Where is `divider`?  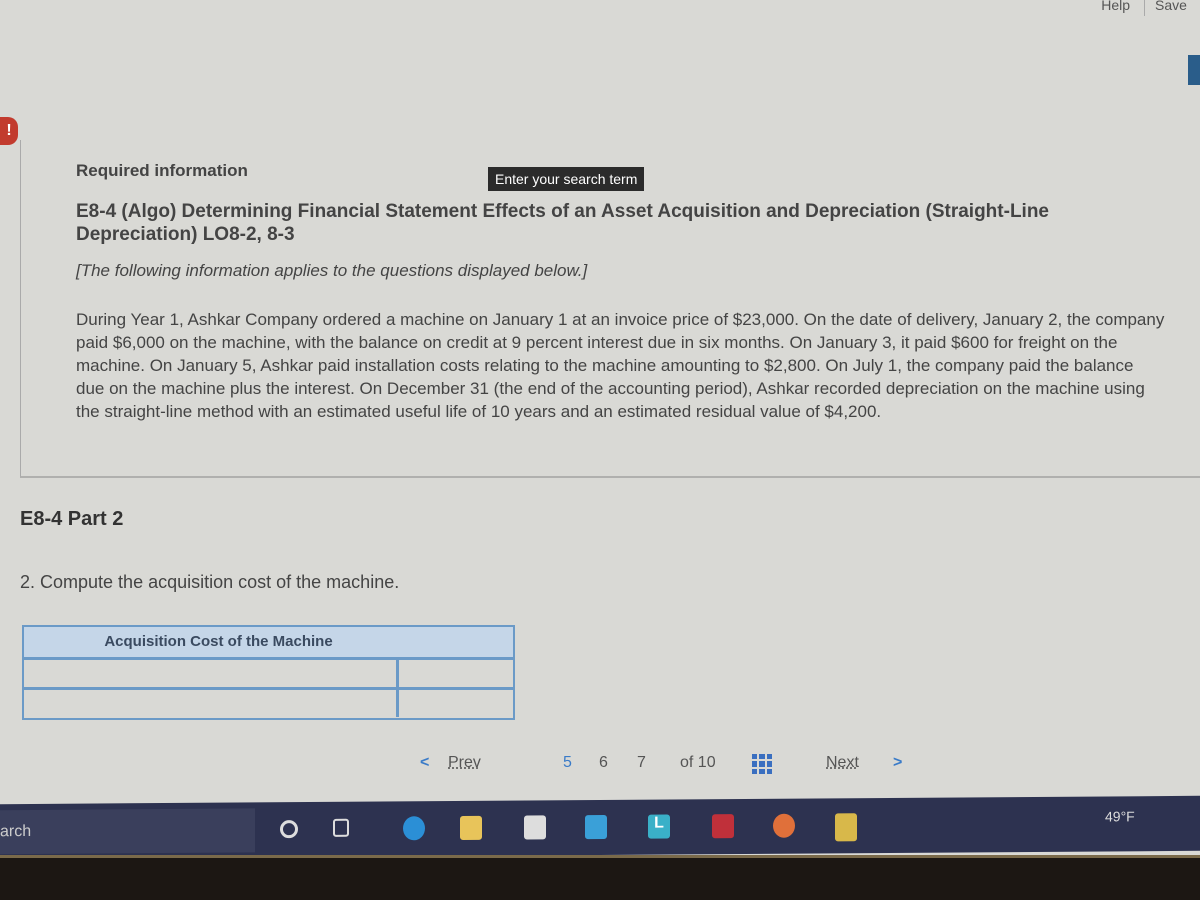 divider is located at coordinates (1144, 8).